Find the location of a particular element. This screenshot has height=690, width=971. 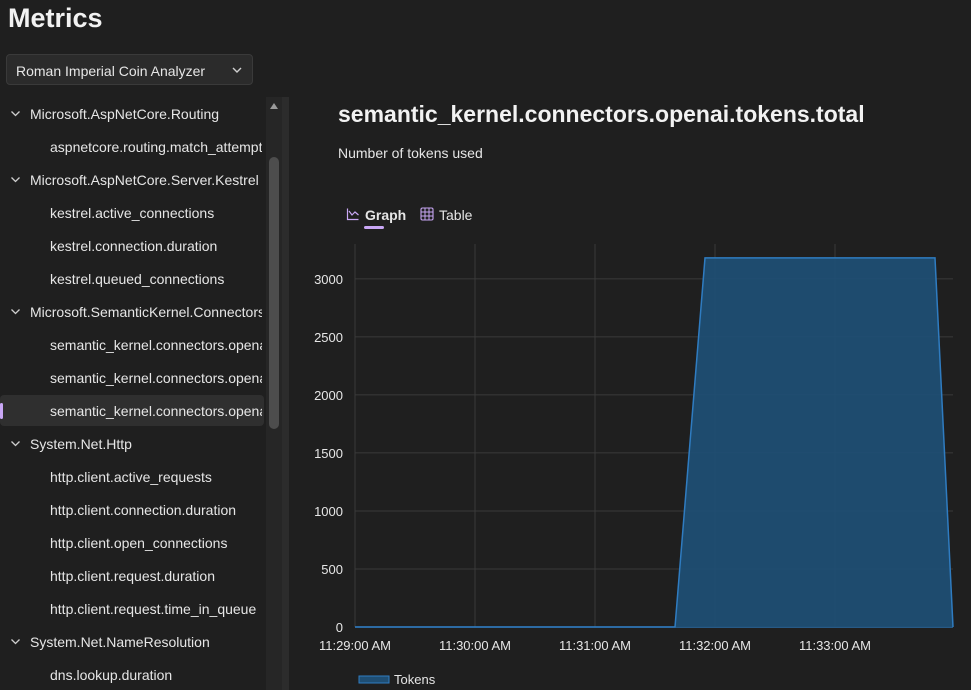

tree-item: http.client.request.duration is located at coordinates (132, 575).